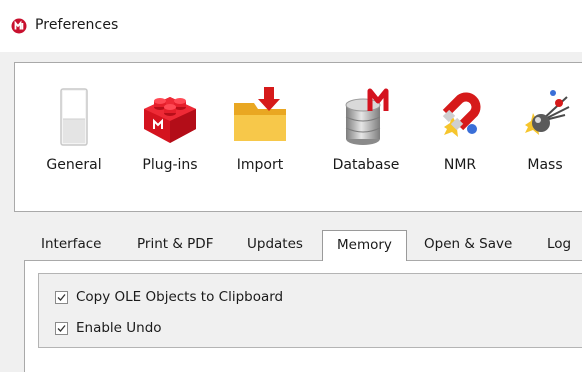 This screenshot has width=582, height=372. What do you see at coordinates (460, 138) in the screenshot?
I see `toolbar-item-nmr: NMR` at bounding box center [460, 138].